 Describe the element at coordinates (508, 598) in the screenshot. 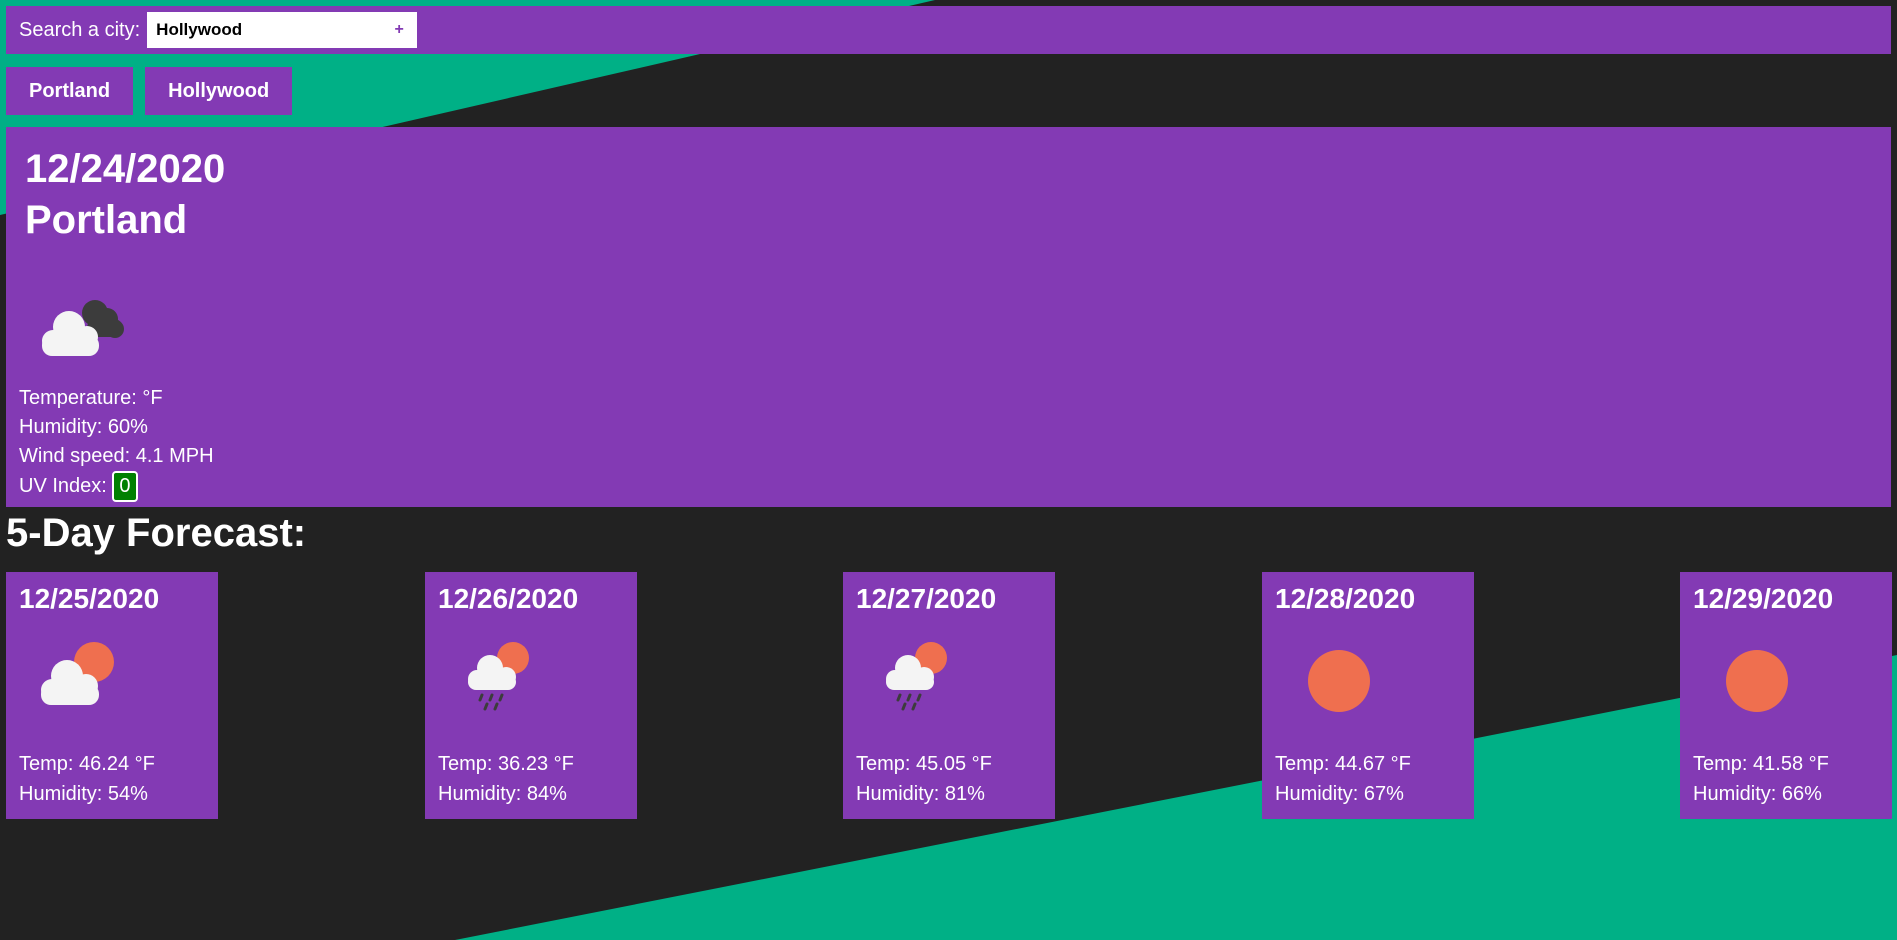

I see `forecast-date: 12/26/2020` at that location.